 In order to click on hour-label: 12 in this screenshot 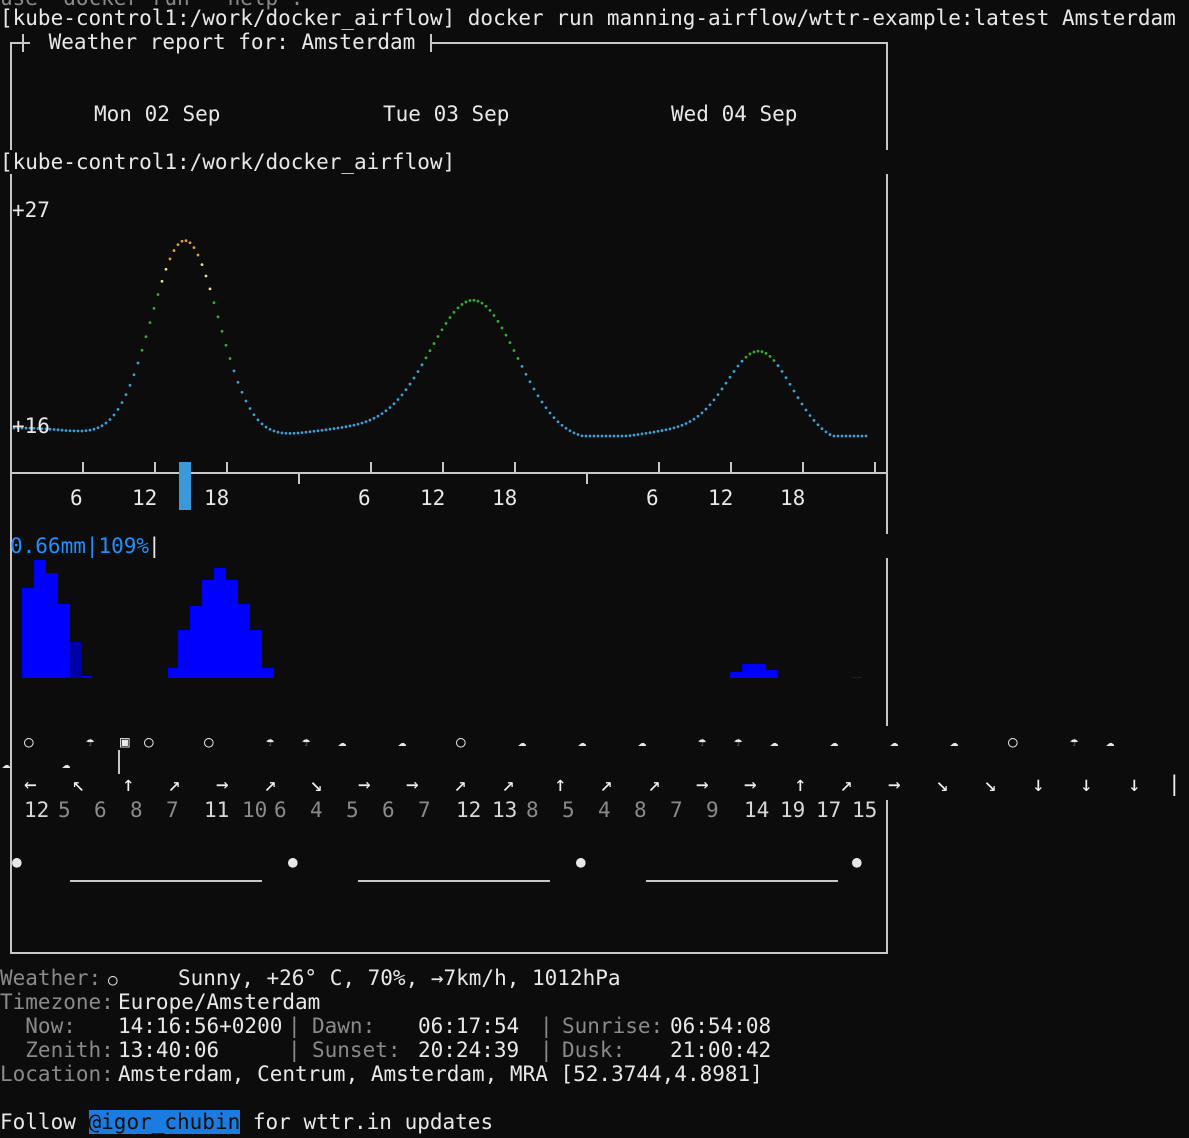, I will do `click(433, 498)`.